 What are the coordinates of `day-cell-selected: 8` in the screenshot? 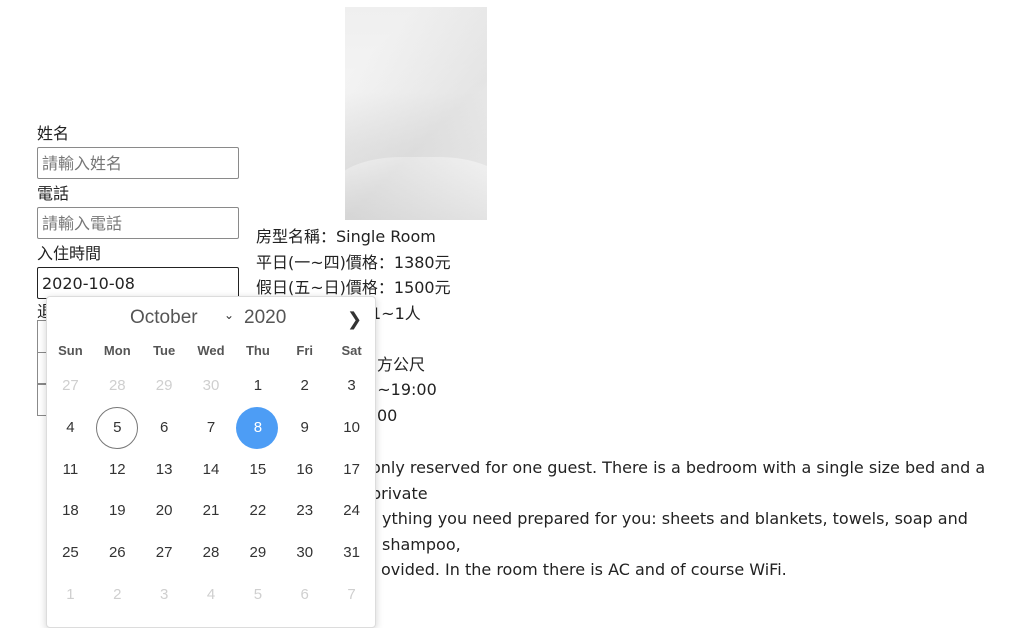 It's located at (257, 428).